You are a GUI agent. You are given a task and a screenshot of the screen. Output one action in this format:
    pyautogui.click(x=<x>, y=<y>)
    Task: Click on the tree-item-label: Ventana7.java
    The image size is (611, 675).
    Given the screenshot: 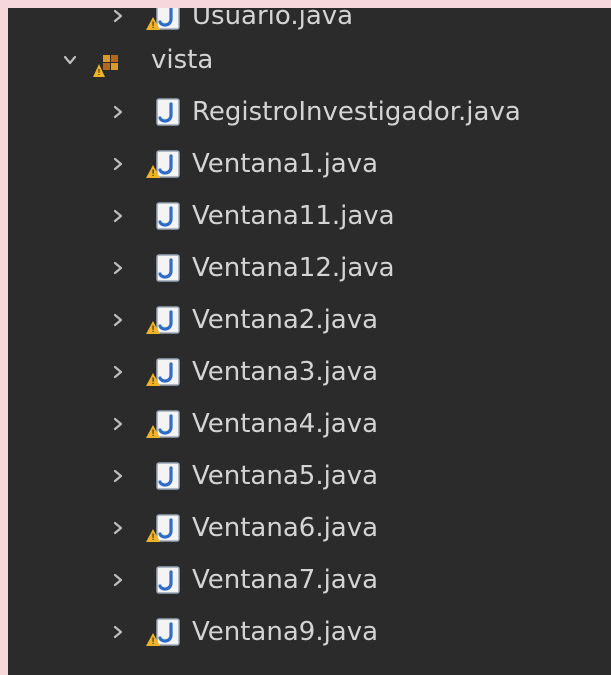 What is the action you would take?
    pyautogui.click(x=285, y=580)
    